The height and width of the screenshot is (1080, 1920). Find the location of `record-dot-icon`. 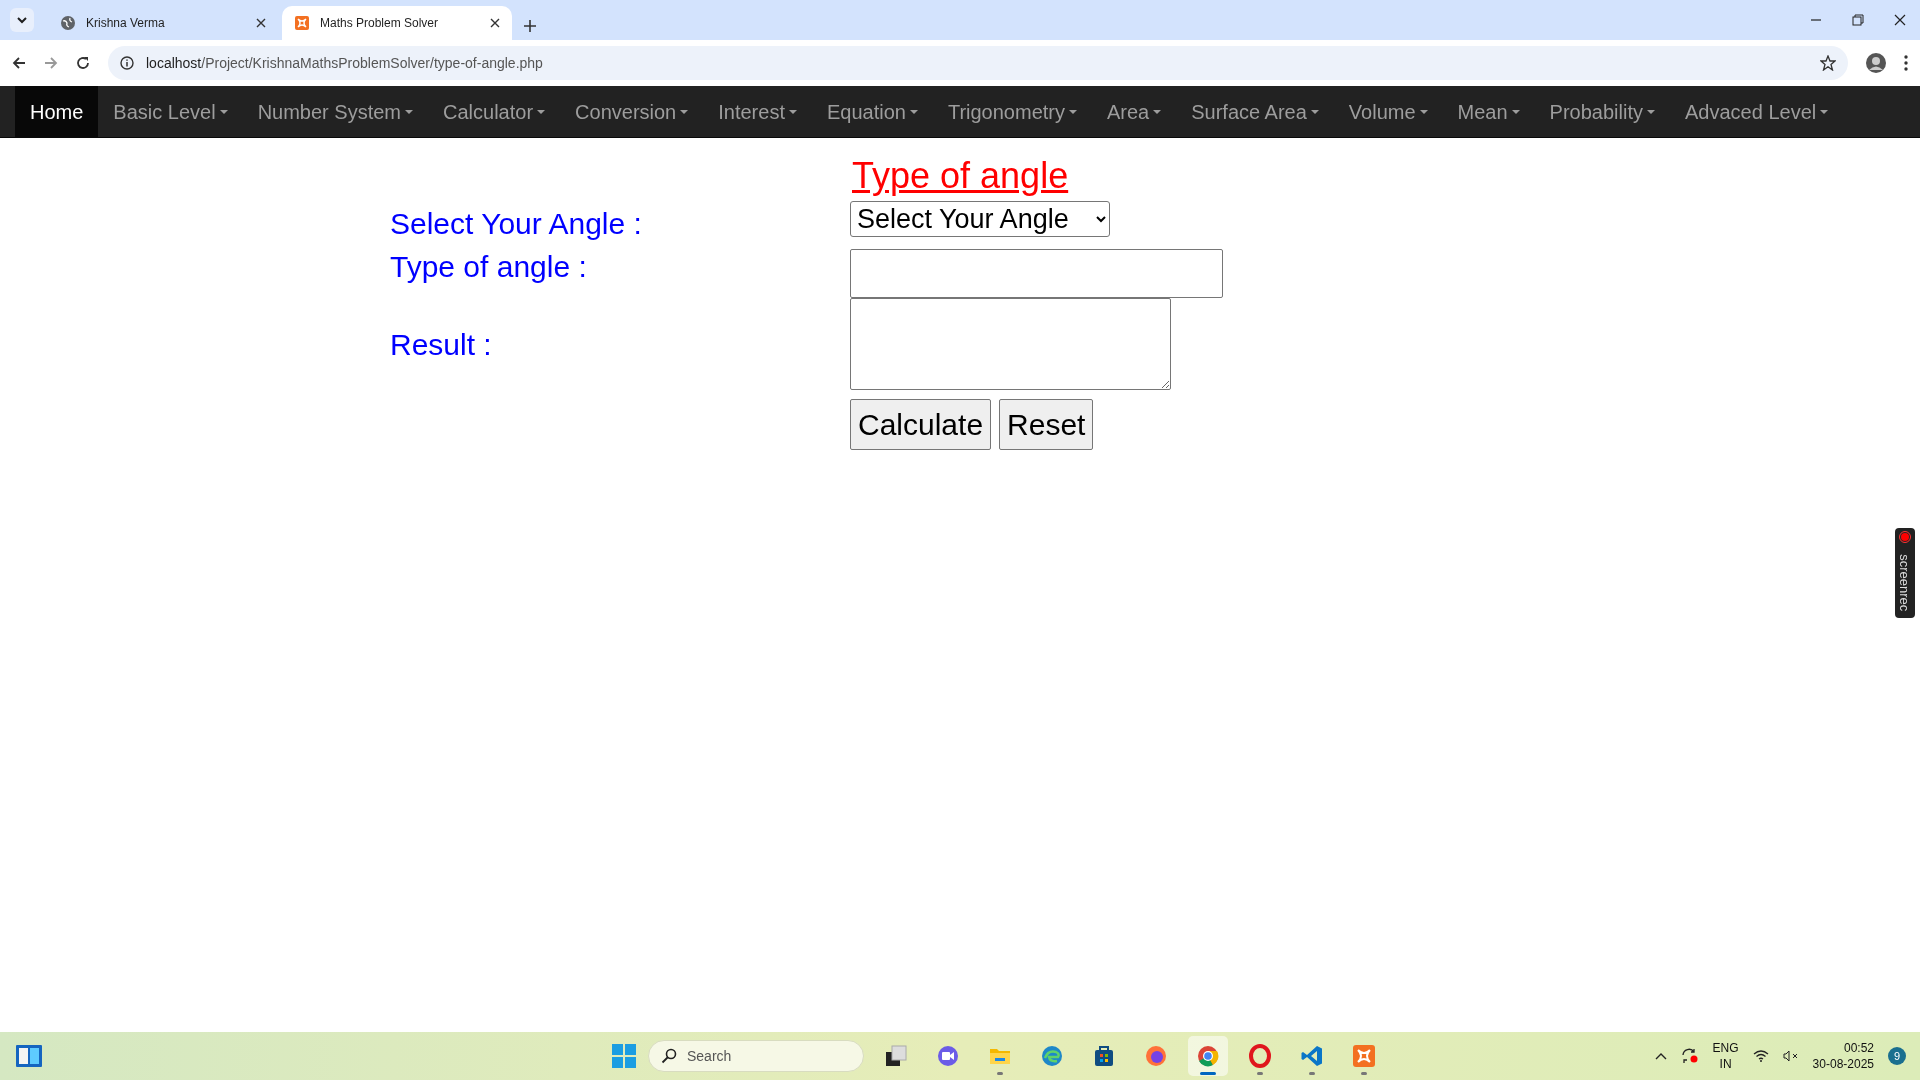

record-dot-icon is located at coordinates (1905, 537).